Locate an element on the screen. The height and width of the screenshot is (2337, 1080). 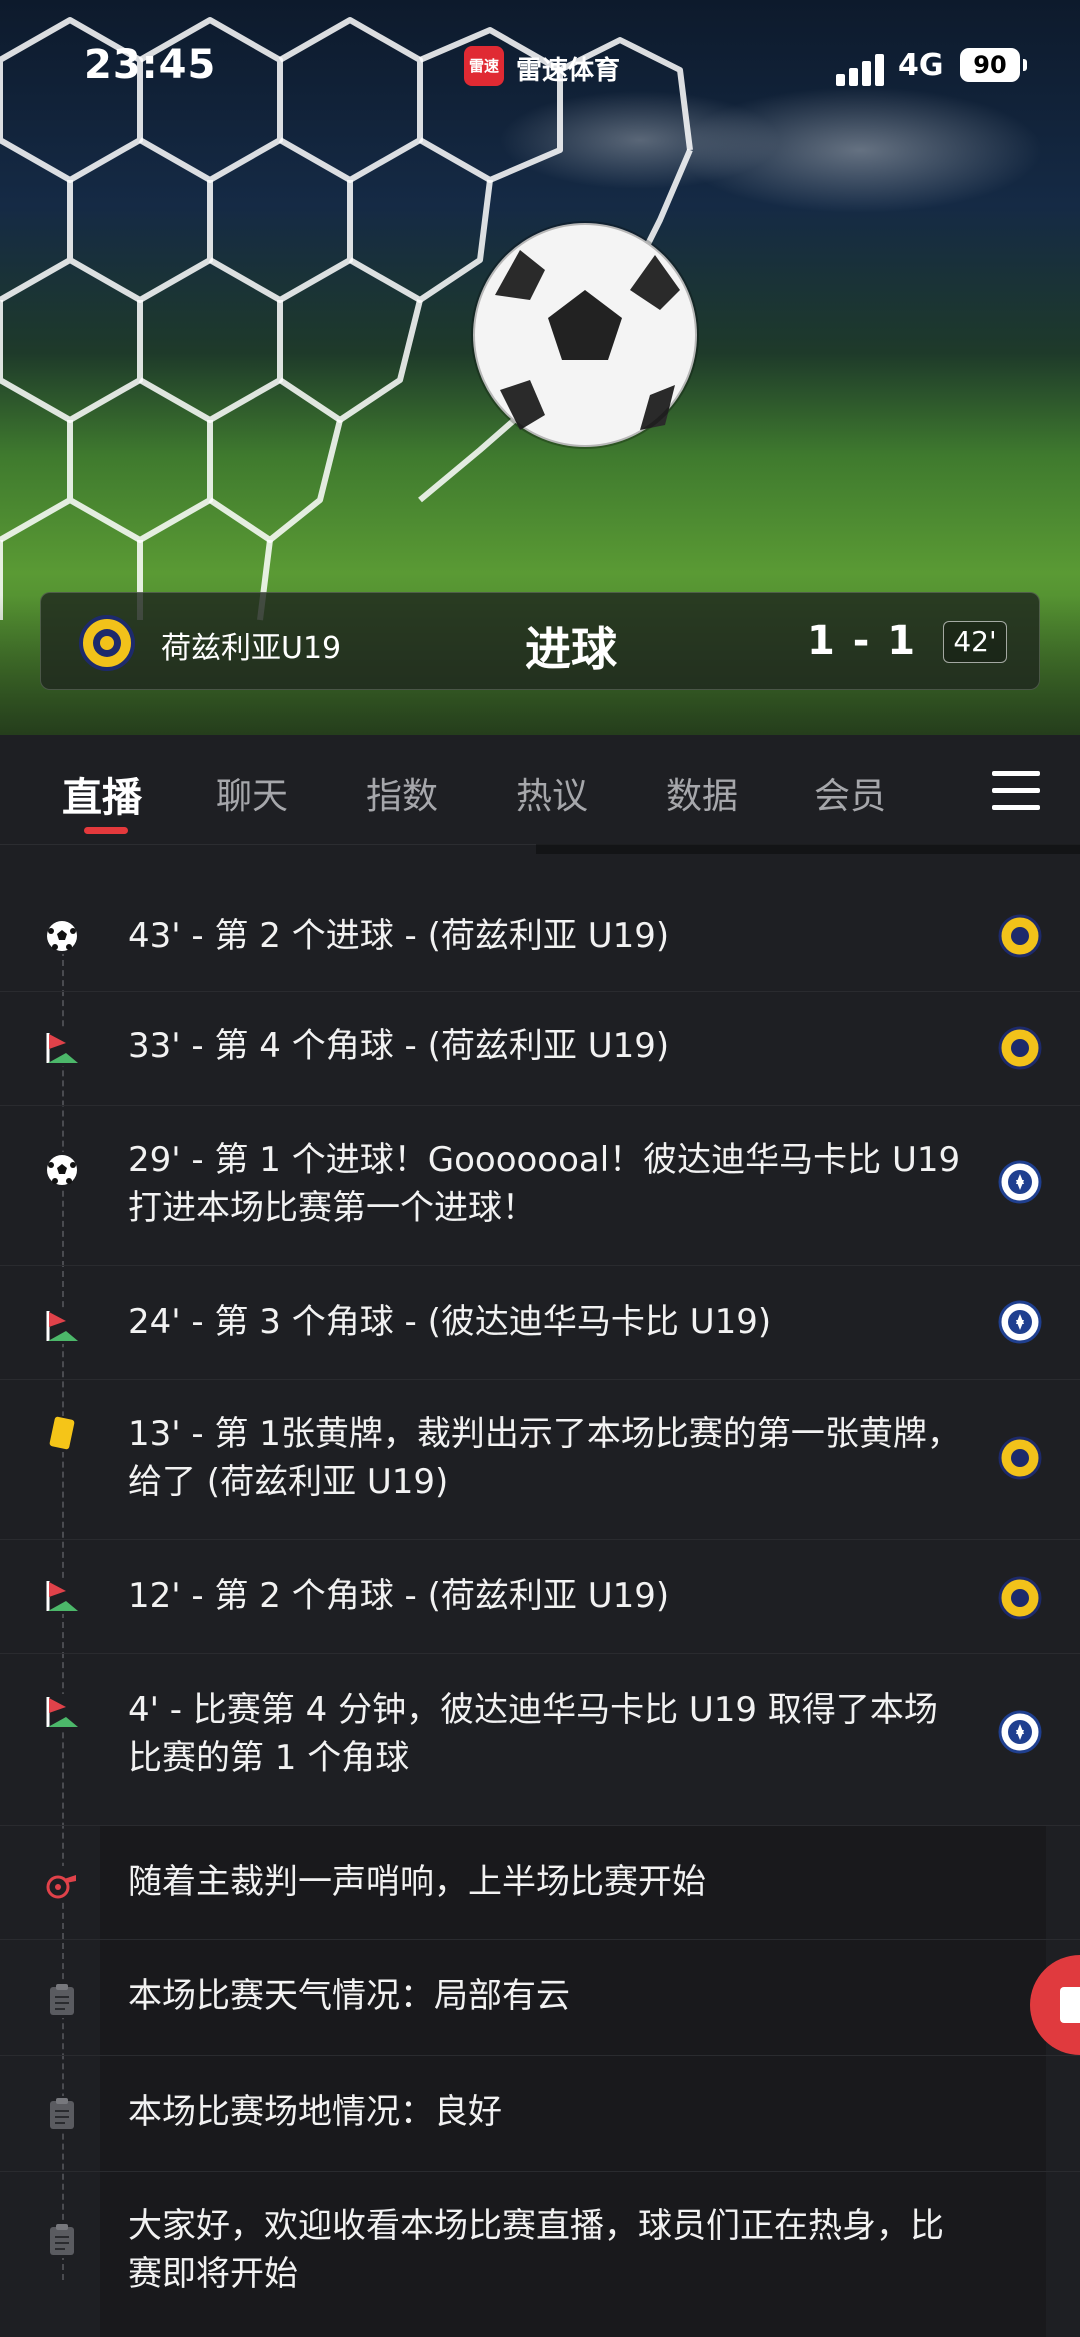
tab-bar: 直播 聊天 指数 热议 数据 会员 is located at coordinates (540, 790).